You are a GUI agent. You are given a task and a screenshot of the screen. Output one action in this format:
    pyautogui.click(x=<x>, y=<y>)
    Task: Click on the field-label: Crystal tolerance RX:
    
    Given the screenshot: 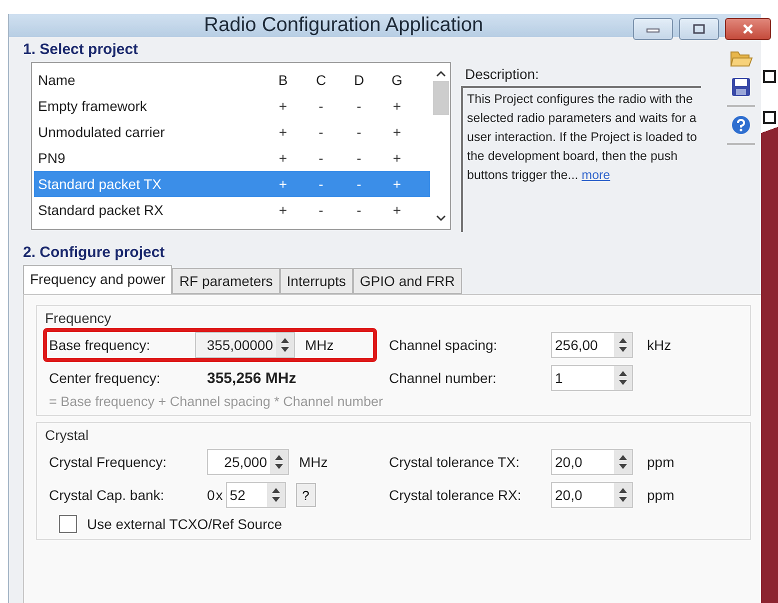 What is the action you would take?
    pyautogui.click(x=455, y=495)
    